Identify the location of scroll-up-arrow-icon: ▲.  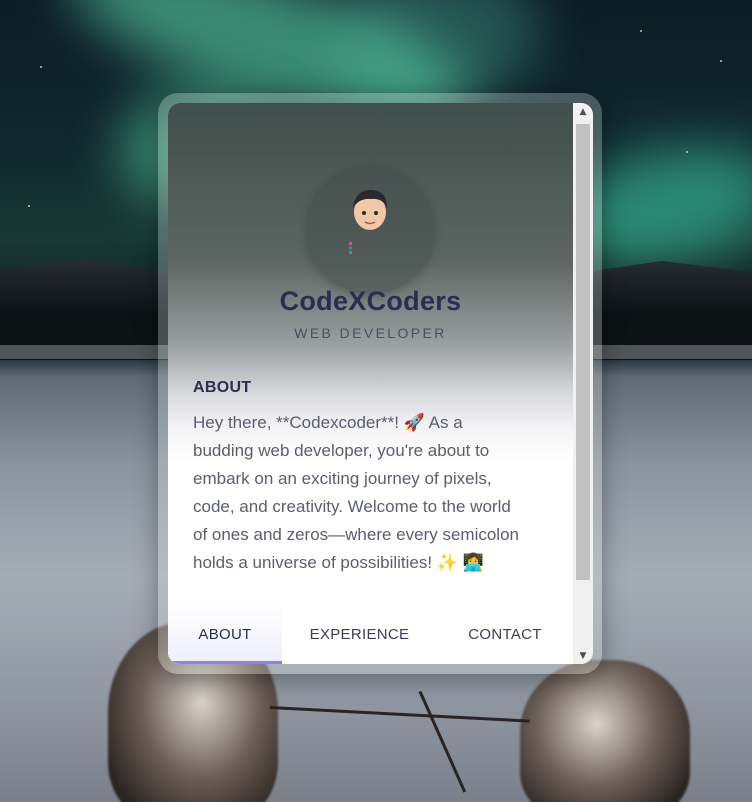
(583, 111).